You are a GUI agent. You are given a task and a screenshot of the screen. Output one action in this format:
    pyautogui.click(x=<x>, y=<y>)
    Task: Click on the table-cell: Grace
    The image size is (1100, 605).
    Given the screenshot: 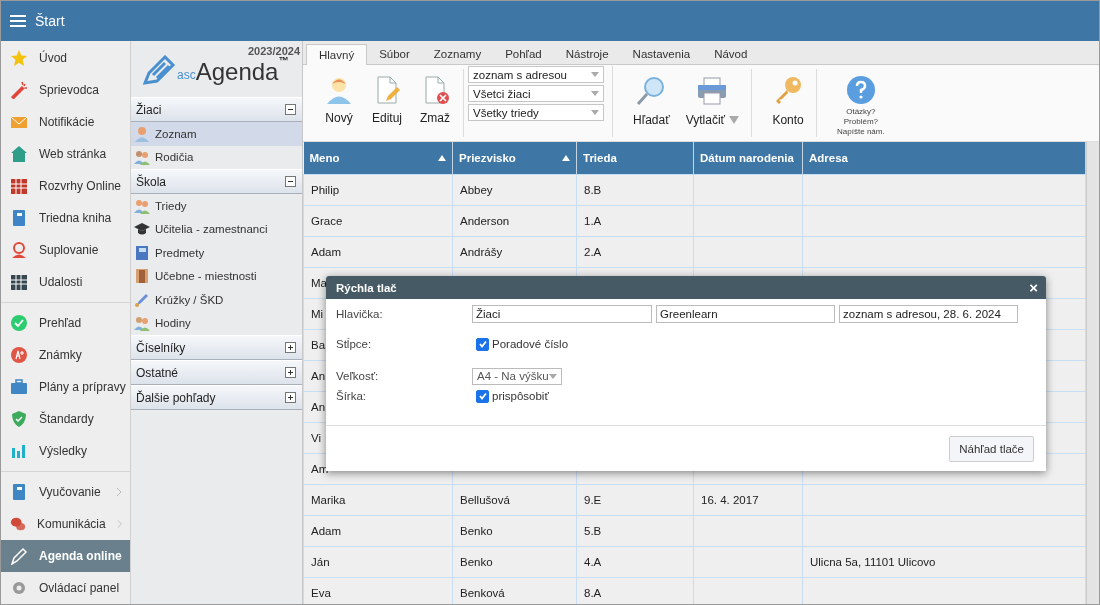 What is the action you would take?
    pyautogui.click(x=378, y=221)
    